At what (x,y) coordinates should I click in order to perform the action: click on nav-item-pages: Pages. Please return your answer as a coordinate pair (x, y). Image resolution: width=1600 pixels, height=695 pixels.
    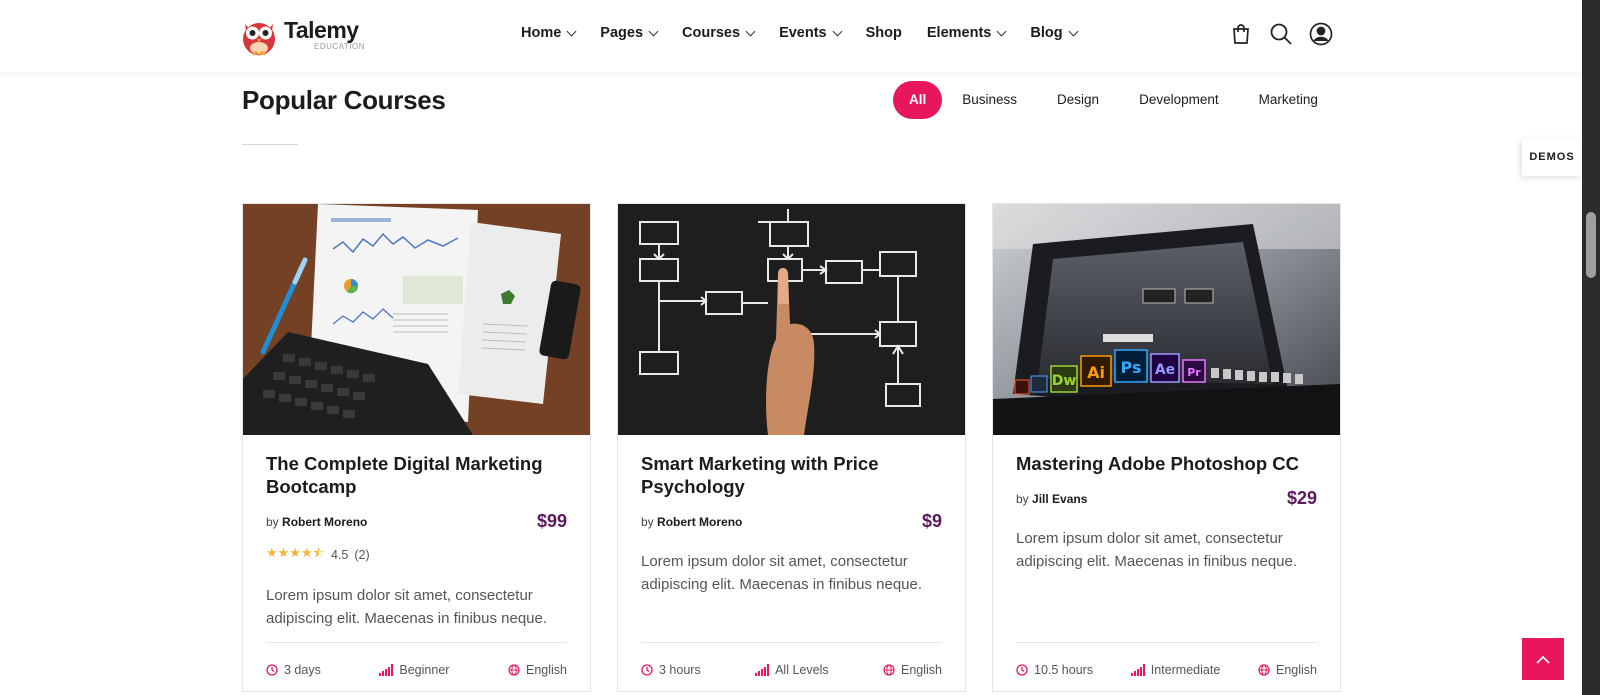
    Looking at the image, I should click on (629, 33).